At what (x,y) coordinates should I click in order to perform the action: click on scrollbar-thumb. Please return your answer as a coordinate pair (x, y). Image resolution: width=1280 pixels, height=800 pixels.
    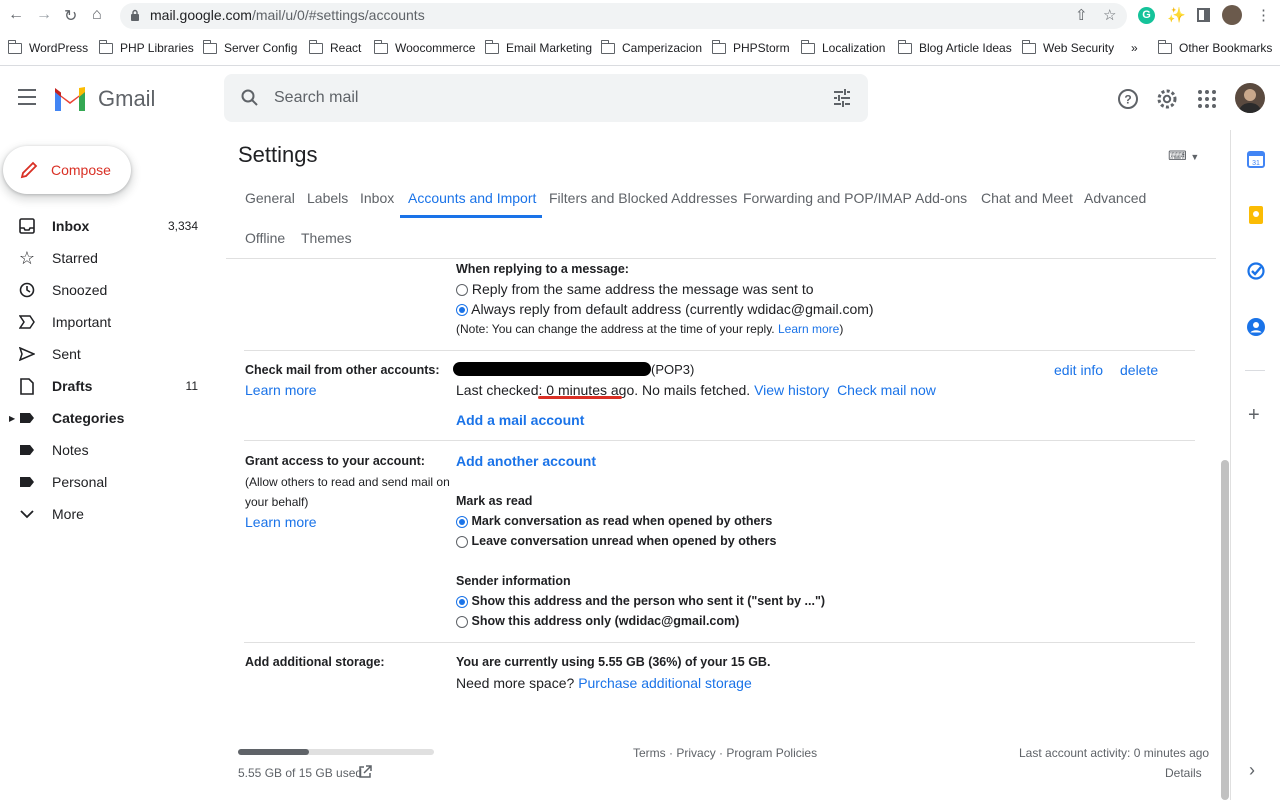
    Looking at the image, I should click on (1225, 630).